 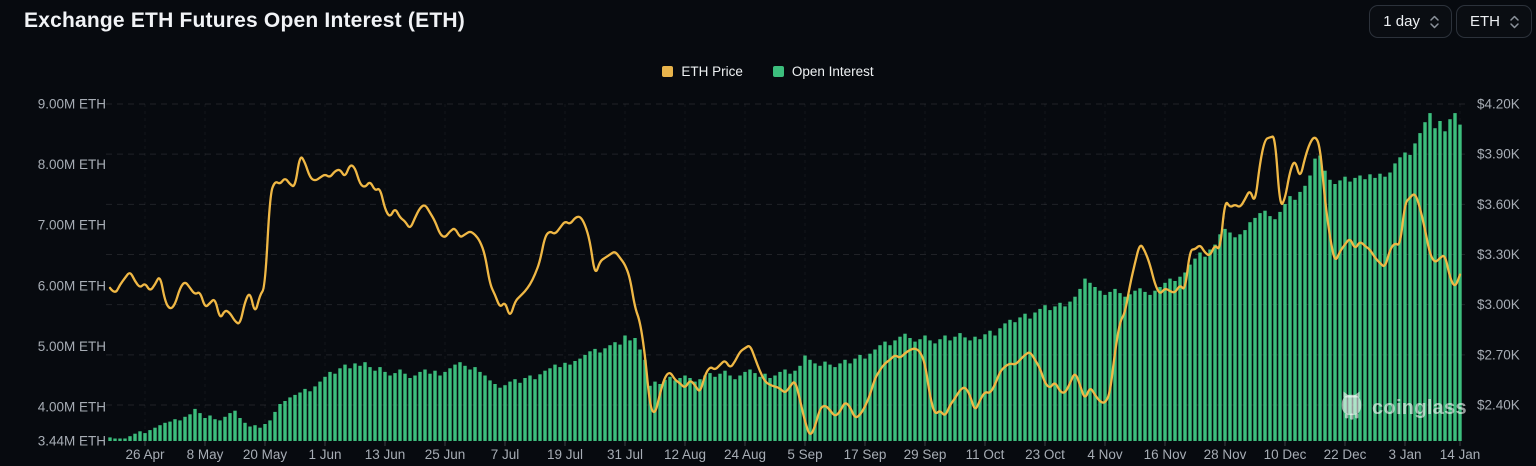 What do you see at coordinates (1498, 154) in the screenshot?
I see `svg-text: $3.90K` at bounding box center [1498, 154].